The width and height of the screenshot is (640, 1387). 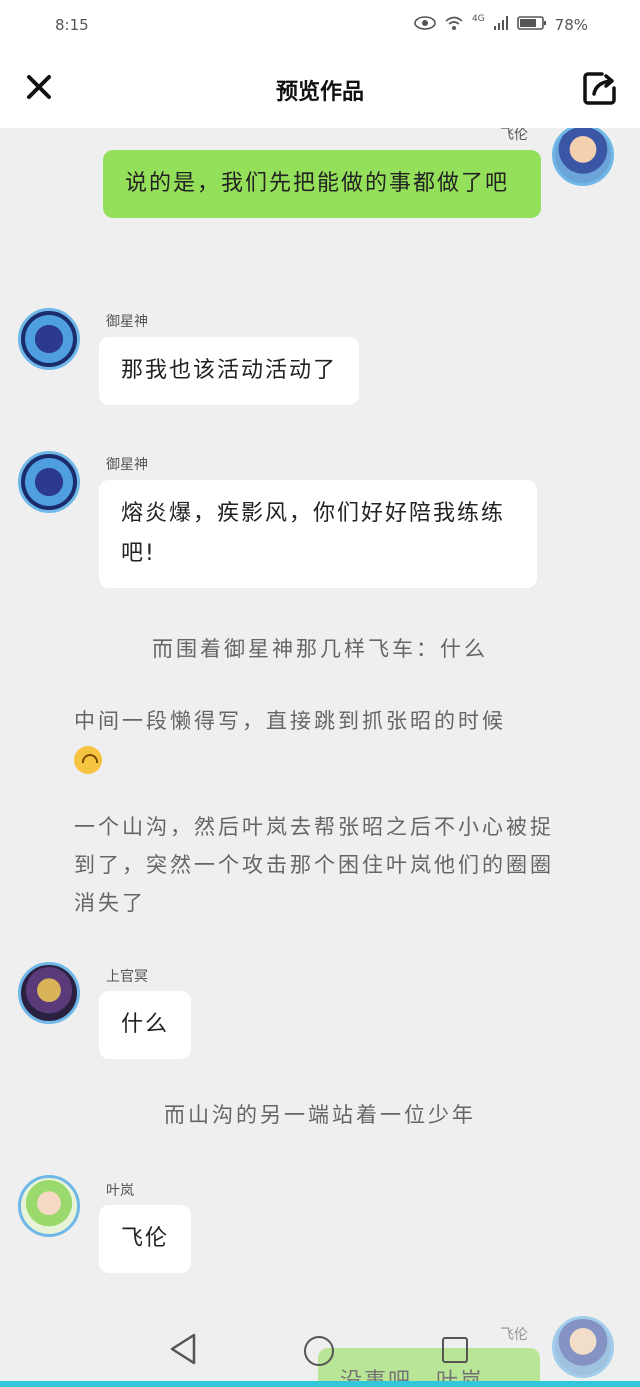 I want to click on eye-icon, so click(x=425, y=25).